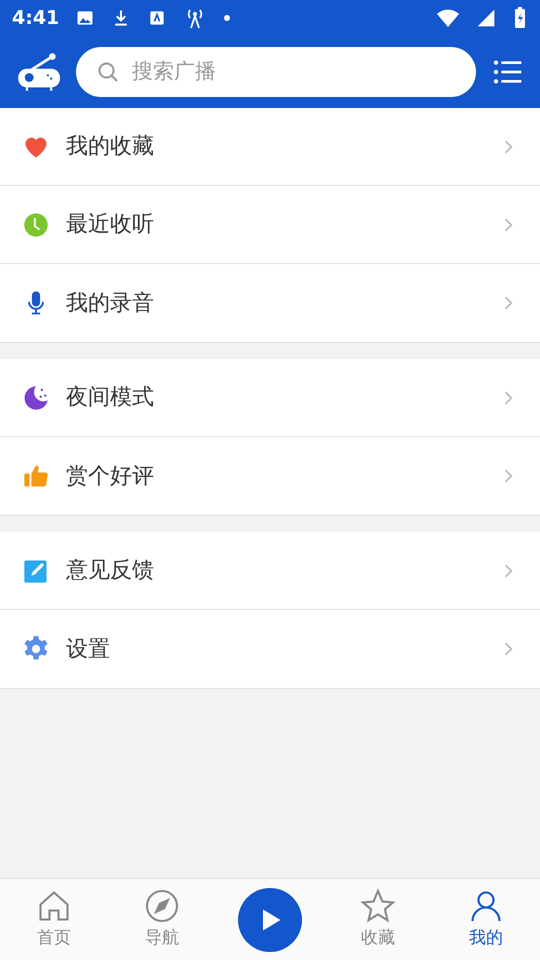  What do you see at coordinates (520, 18) in the screenshot?
I see `battery-icon` at bounding box center [520, 18].